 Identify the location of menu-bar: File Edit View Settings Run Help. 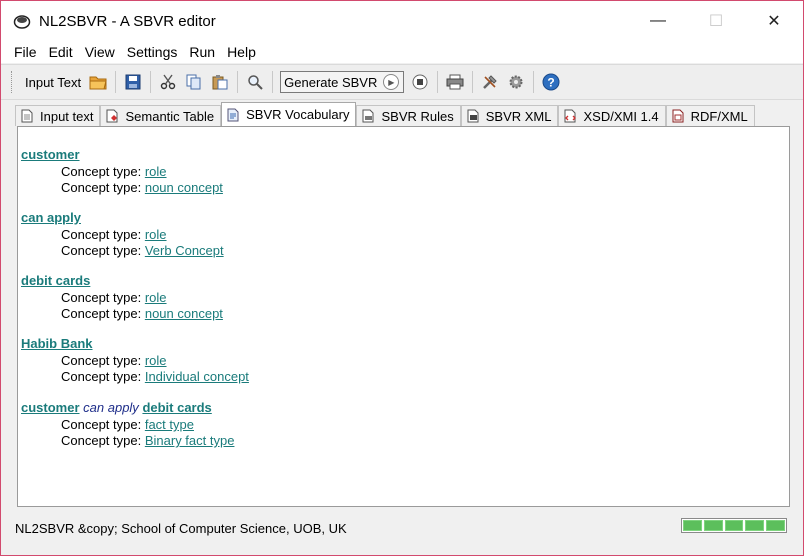
(402, 52).